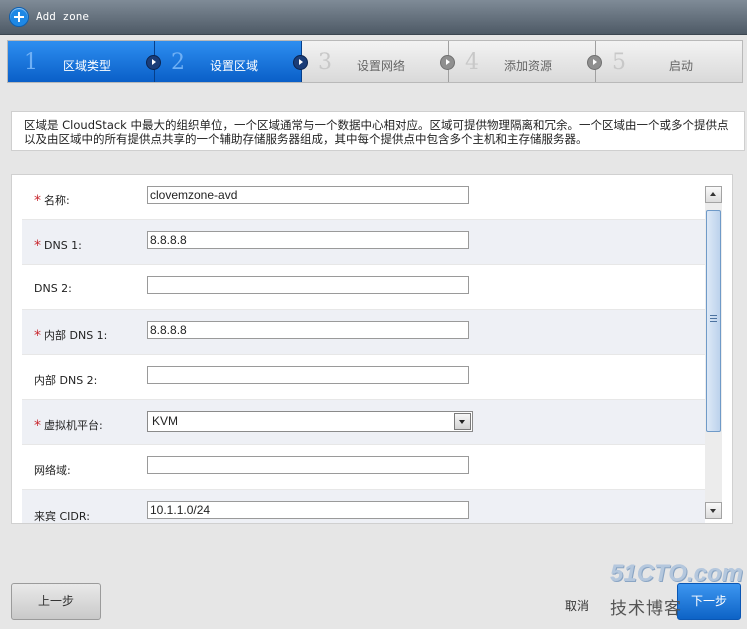  I want to click on form-row-internal-dns2: 内部 DNS 2:, so click(363, 377).